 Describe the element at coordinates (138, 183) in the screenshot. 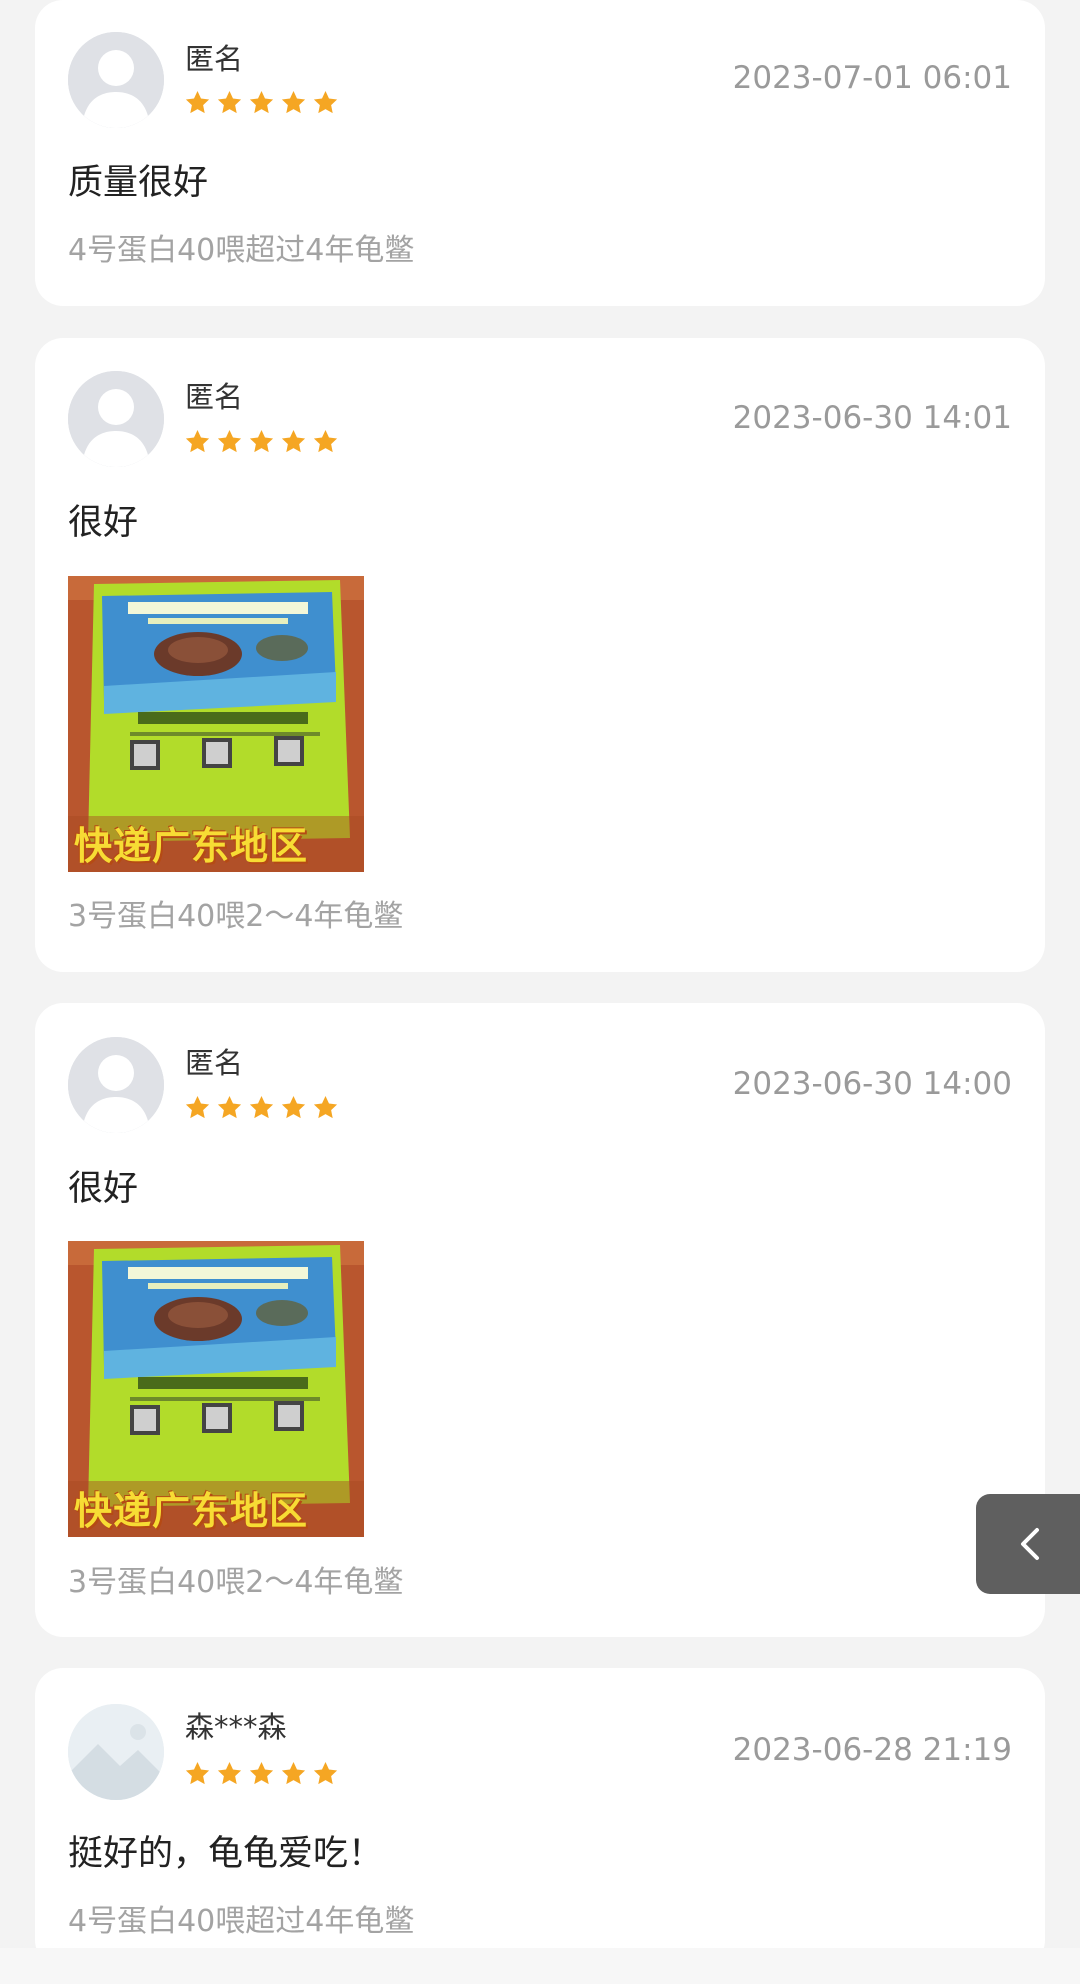

I see `review-comment: 质量很好` at that location.